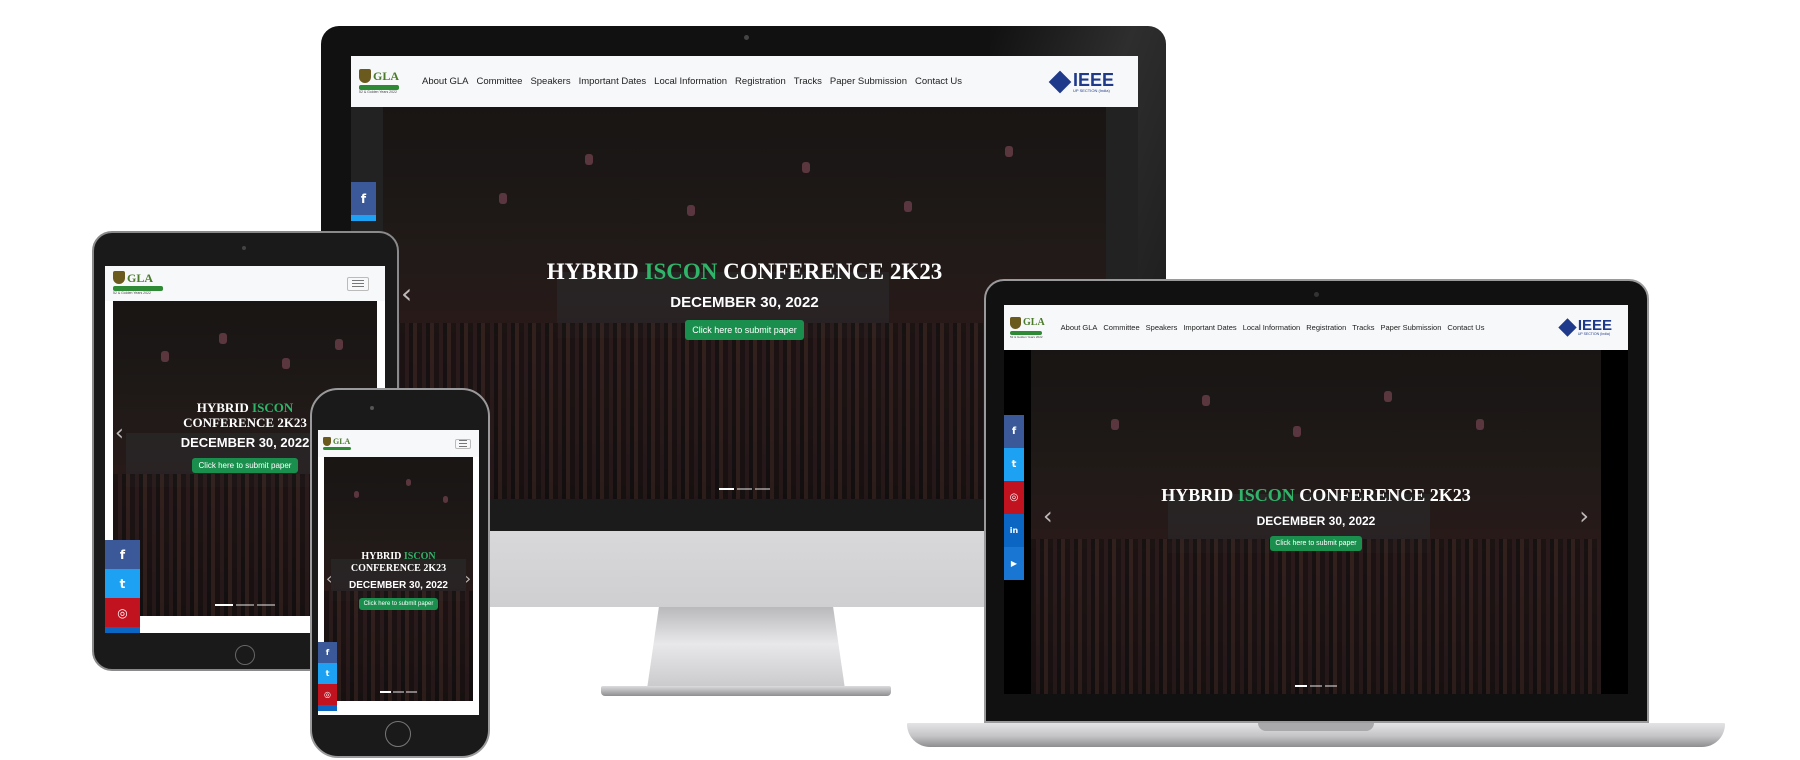  Describe the element at coordinates (372, 408) in the screenshot. I see `phone-camera` at that location.